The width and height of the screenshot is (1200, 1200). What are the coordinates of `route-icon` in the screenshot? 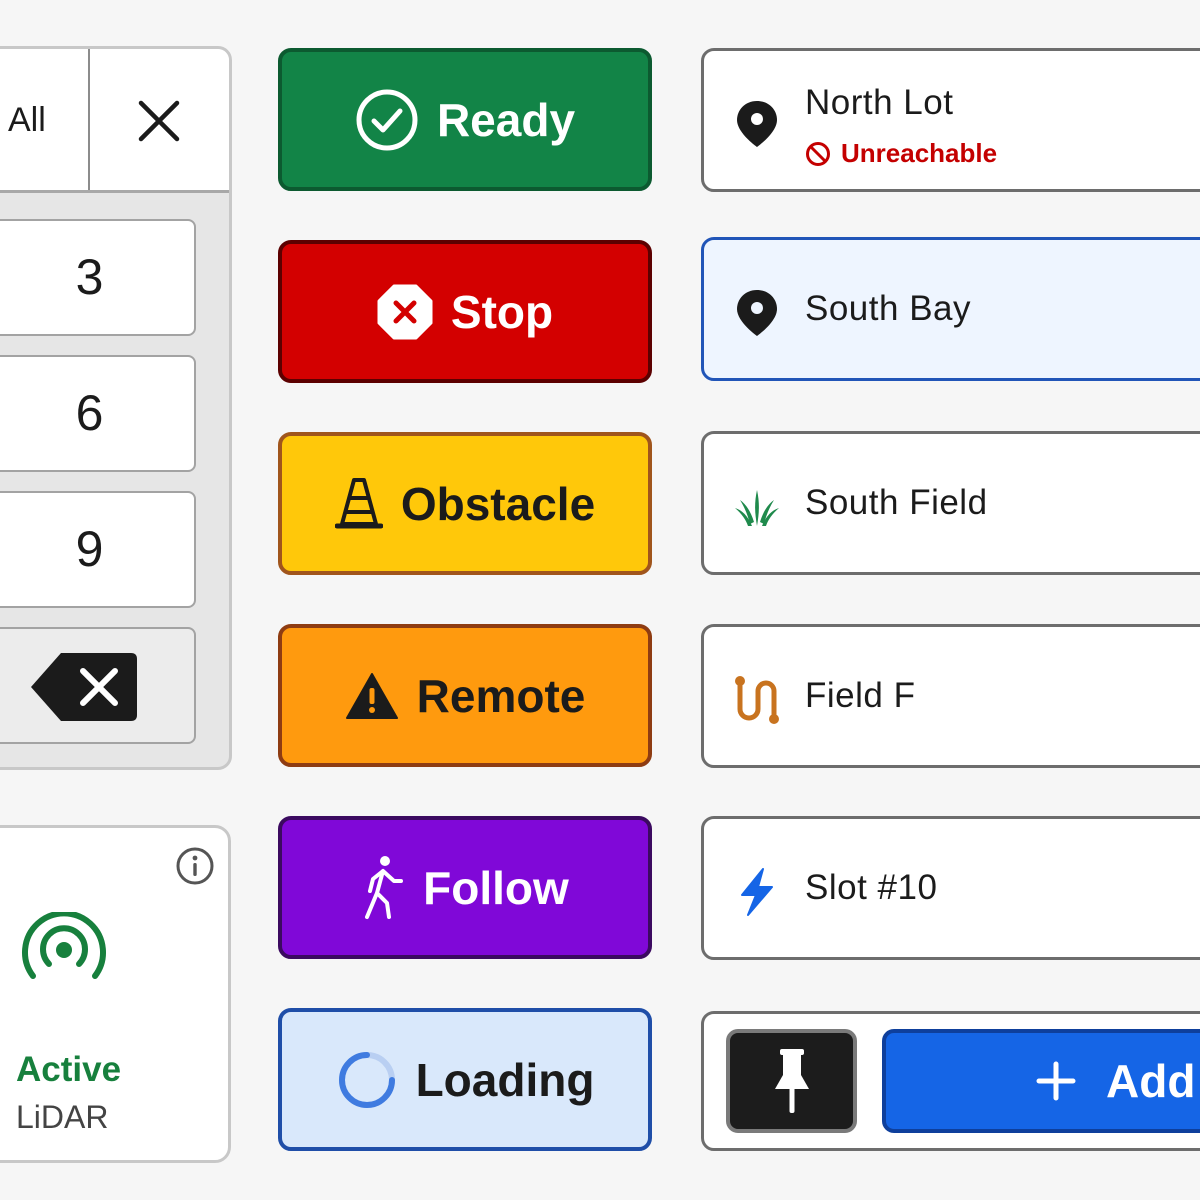 It's located at (757, 700).